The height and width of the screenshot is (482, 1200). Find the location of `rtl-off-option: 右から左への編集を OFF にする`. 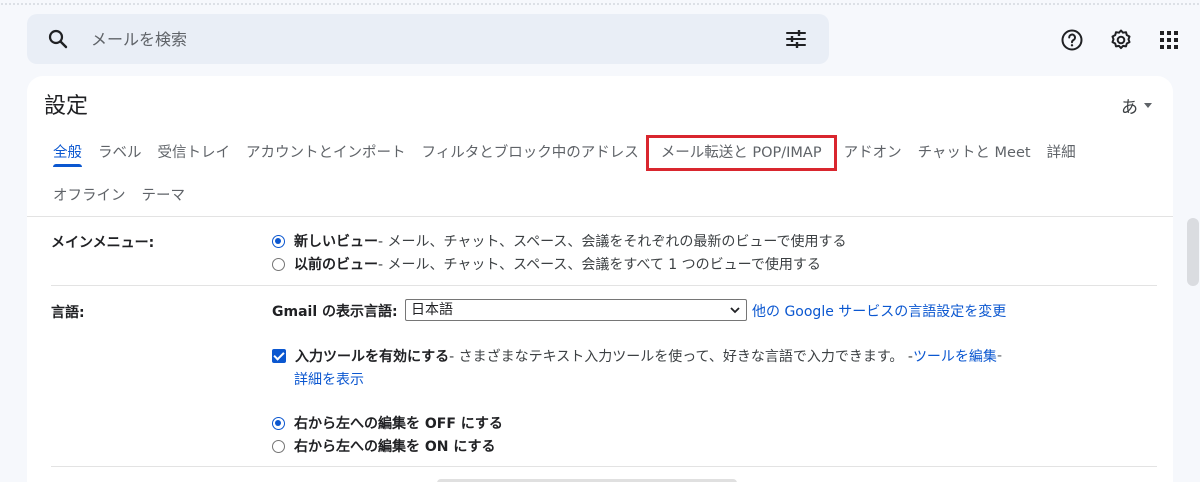

rtl-off-option: 右から左への編集を OFF にする is located at coordinates (387, 423).